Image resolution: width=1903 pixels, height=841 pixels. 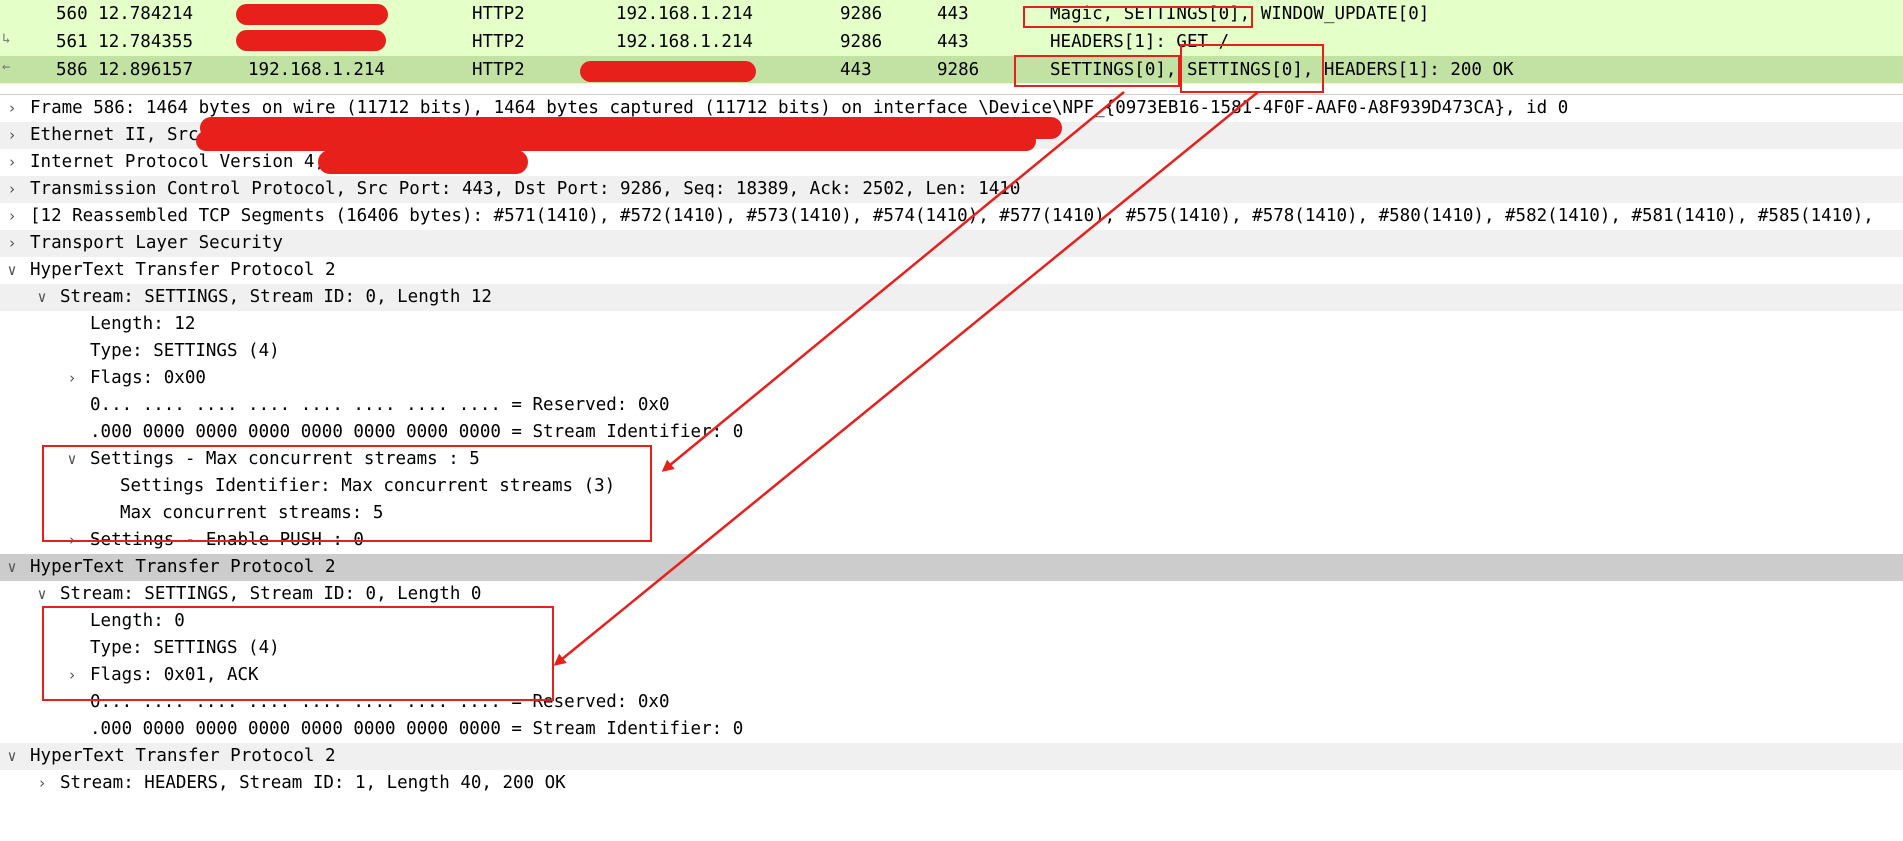 I want to click on tree-row-label: Length: 12, so click(x=143, y=324).